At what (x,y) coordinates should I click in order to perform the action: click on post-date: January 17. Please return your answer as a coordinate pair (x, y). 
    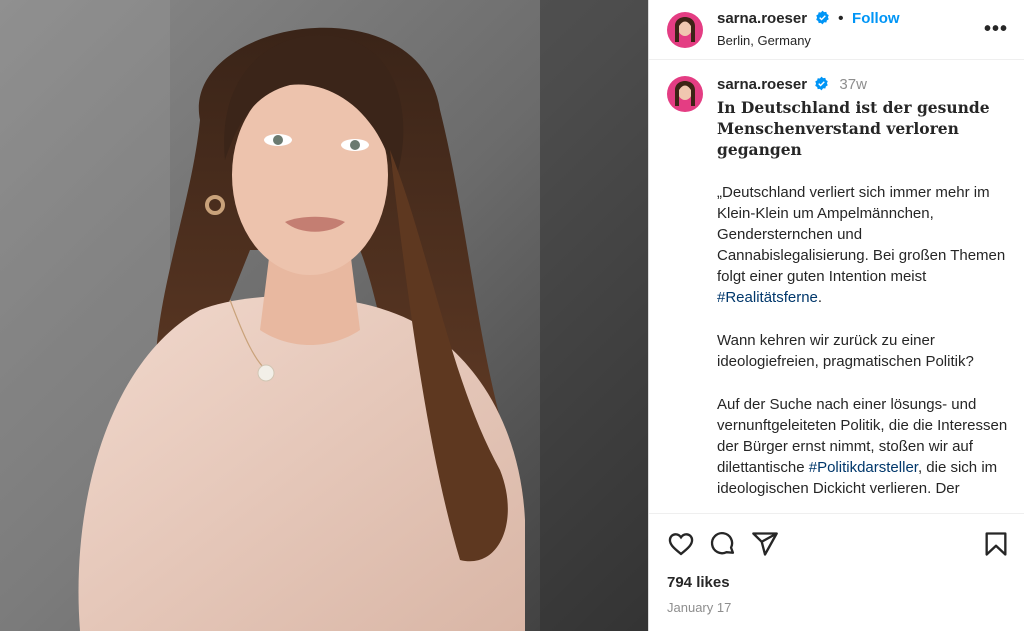
    Looking at the image, I should click on (838, 607).